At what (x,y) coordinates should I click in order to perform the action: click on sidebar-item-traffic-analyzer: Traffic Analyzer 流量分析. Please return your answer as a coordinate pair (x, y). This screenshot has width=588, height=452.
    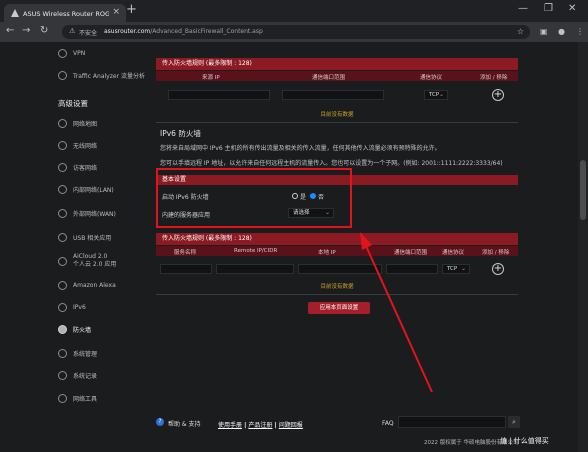
    Looking at the image, I should click on (105, 75).